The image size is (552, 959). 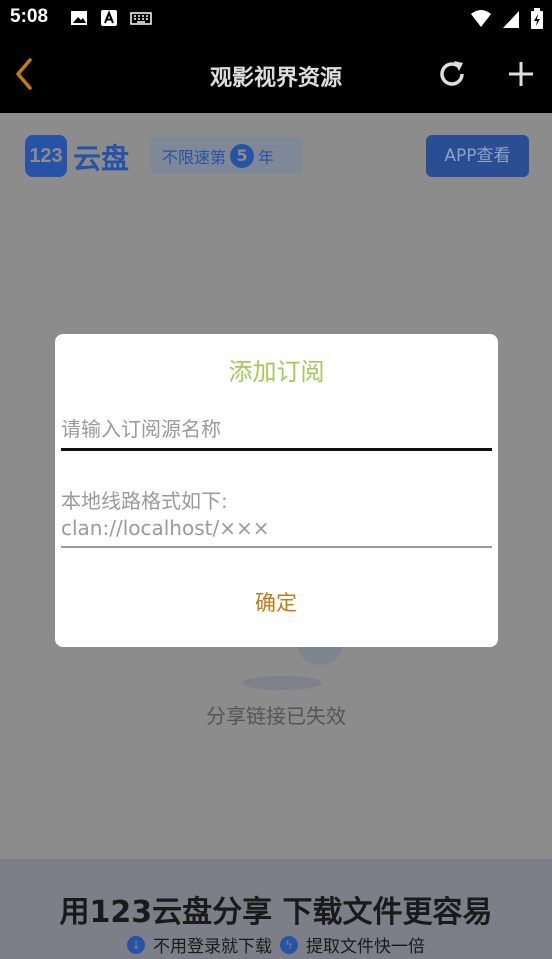 What do you see at coordinates (276, 602) in the screenshot?
I see `confirm-button: 确定` at bounding box center [276, 602].